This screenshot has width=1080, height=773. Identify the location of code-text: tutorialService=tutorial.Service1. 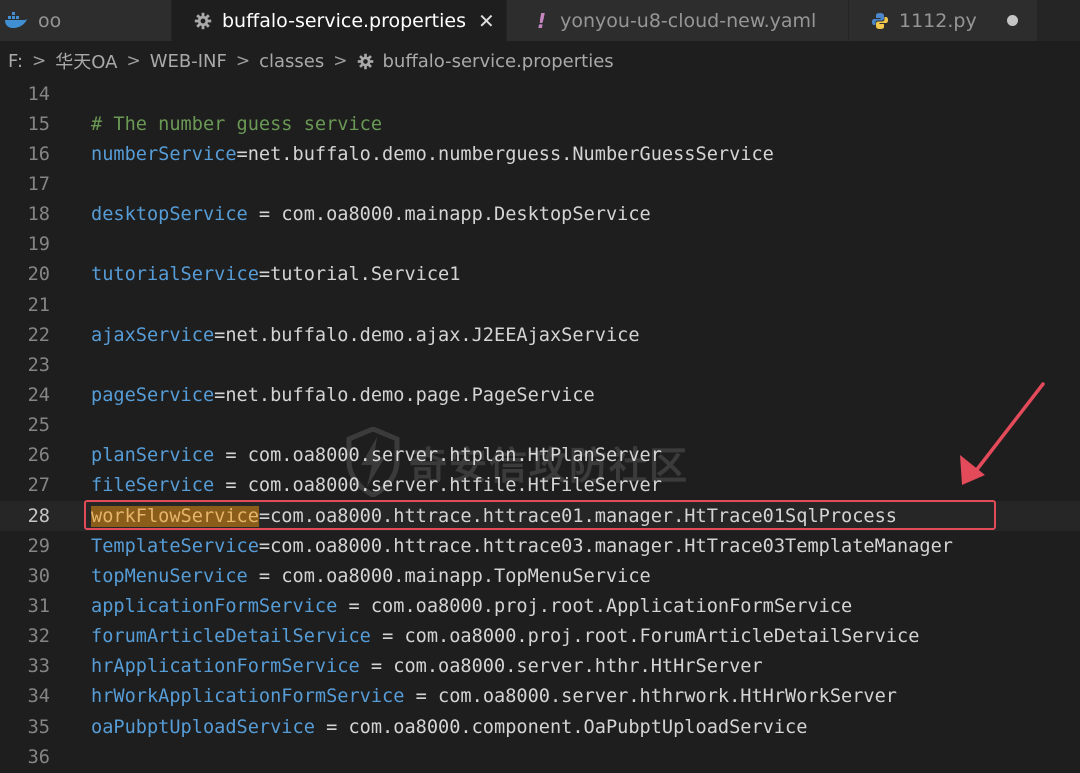
(275, 274).